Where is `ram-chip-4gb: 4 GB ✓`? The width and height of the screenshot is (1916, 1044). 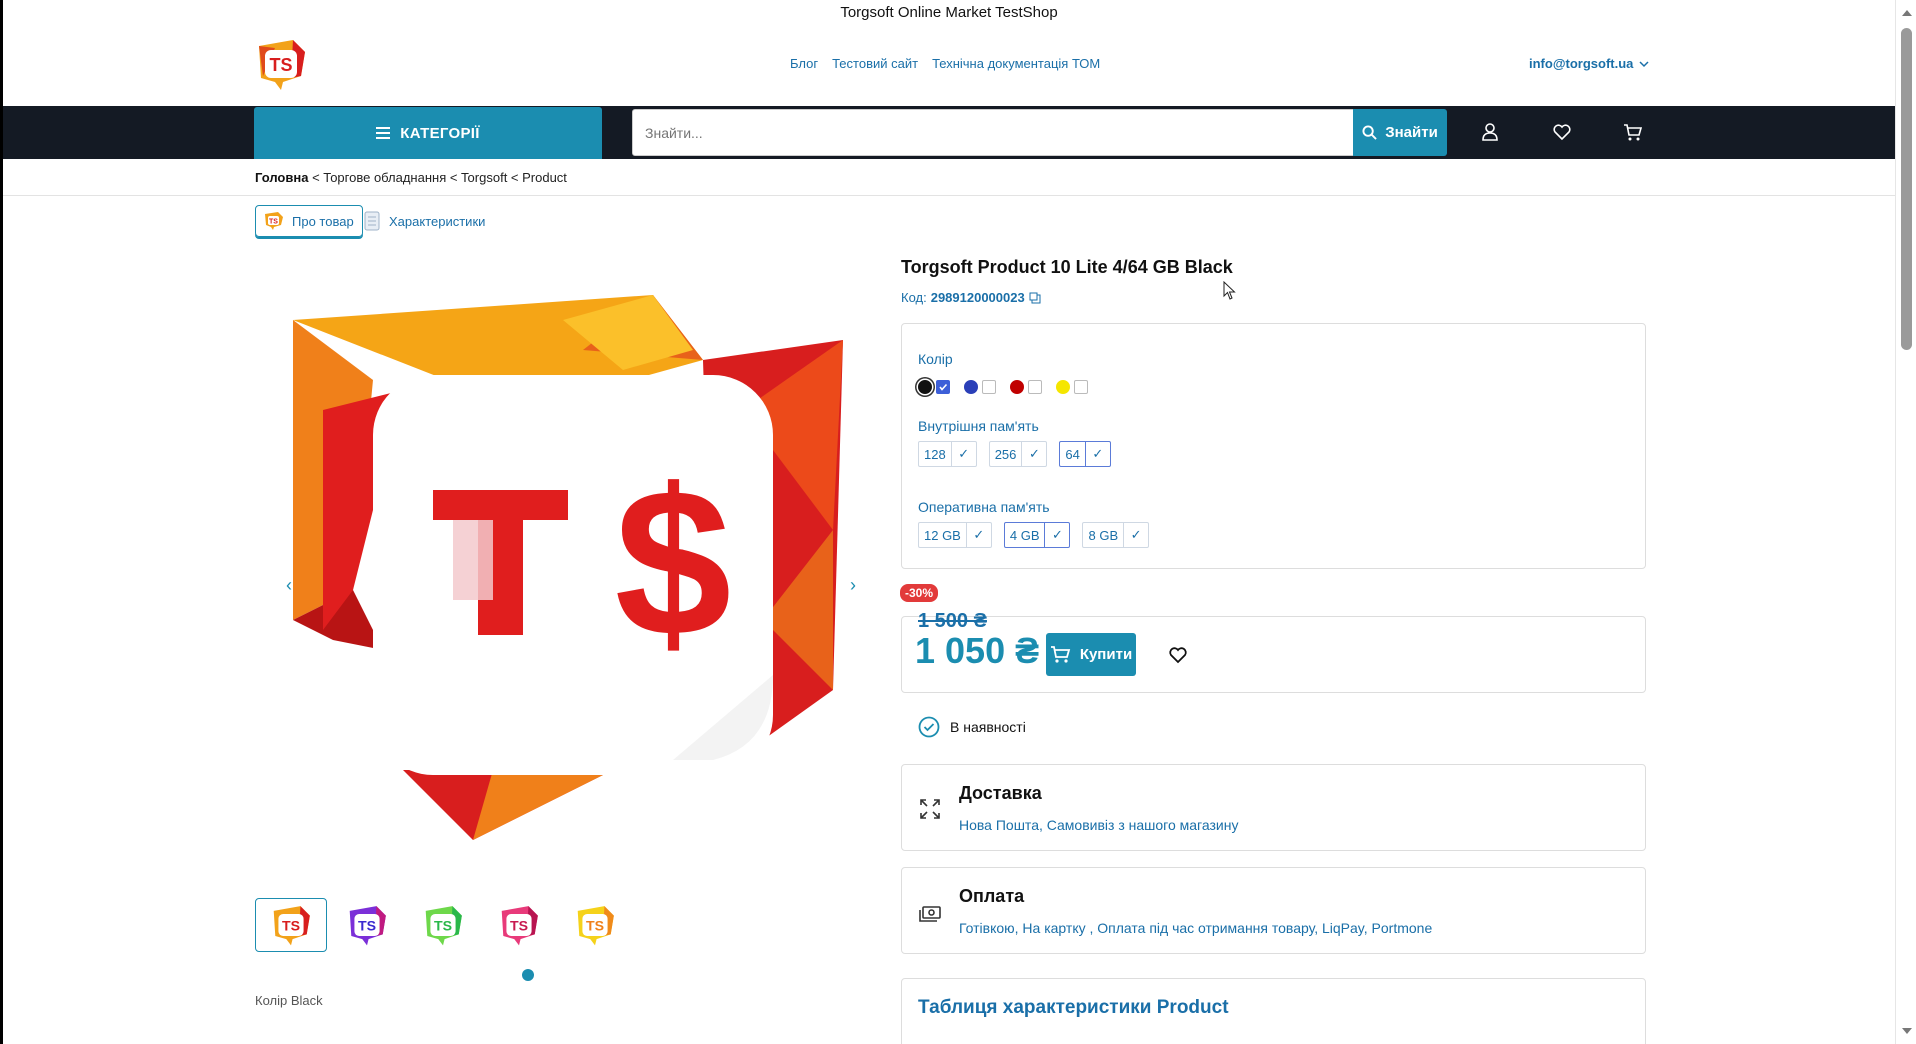 ram-chip-4gb: 4 GB ✓ is located at coordinates (1037, 535).